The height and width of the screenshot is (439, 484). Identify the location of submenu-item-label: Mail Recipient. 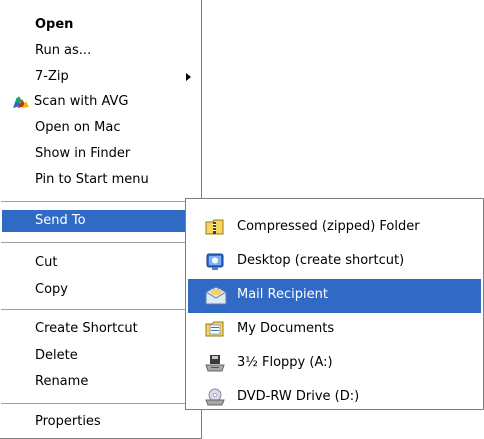
(282, 294).